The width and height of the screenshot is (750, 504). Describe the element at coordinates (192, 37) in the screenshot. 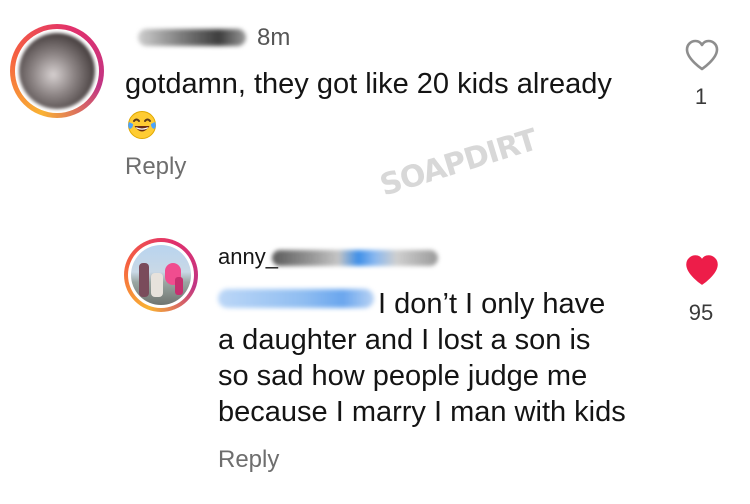

I see `redacted-username` at that location.